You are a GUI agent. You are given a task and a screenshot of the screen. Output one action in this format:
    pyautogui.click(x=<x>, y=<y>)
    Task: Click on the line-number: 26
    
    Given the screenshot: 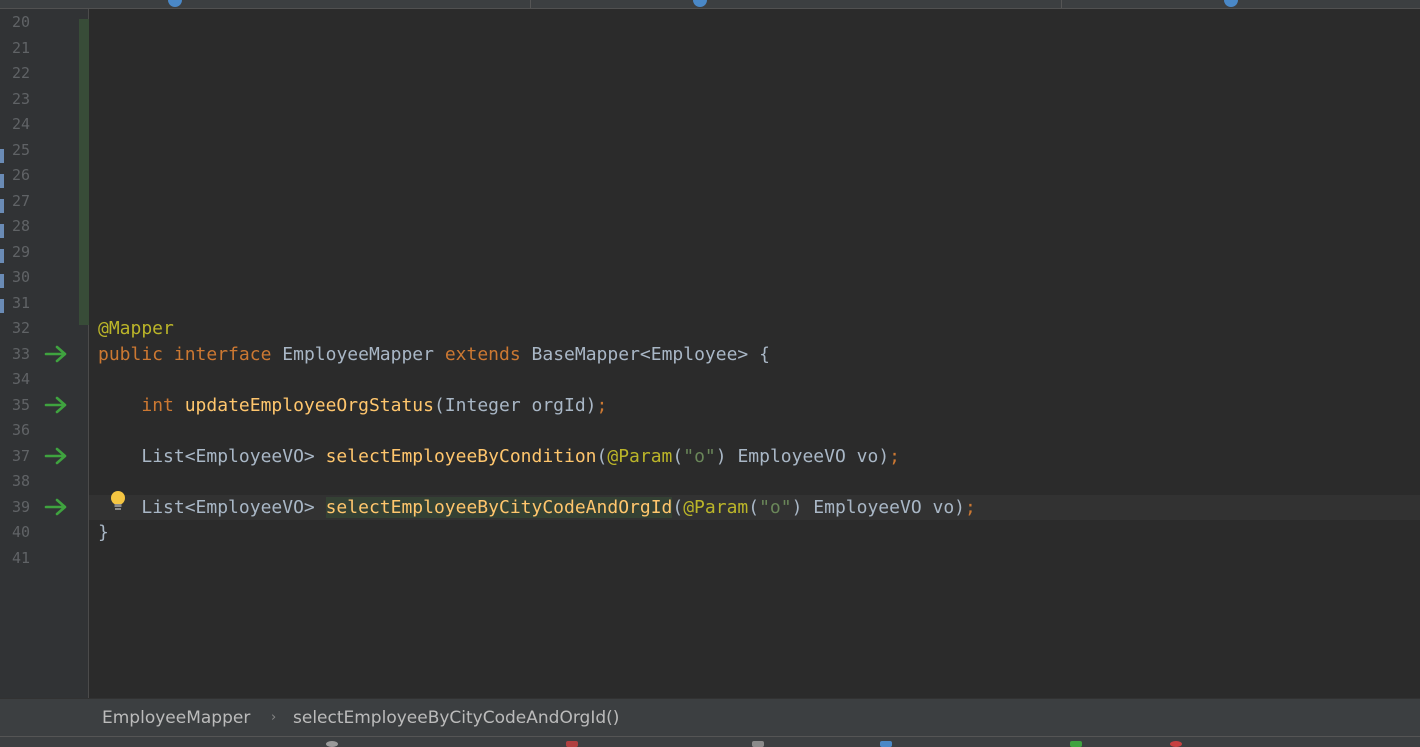 What is the action you would take?
    pyautogui.click(x=21, y=175)
    